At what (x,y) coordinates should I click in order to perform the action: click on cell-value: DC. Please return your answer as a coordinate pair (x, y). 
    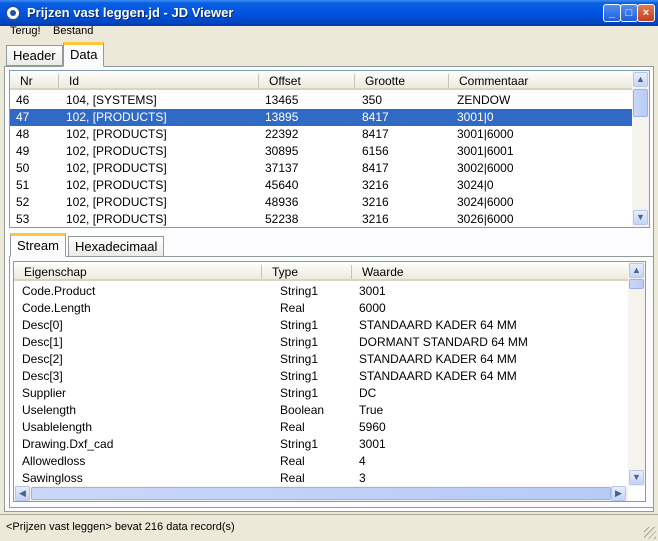
    Looking at the image, I should click on (368, 393).